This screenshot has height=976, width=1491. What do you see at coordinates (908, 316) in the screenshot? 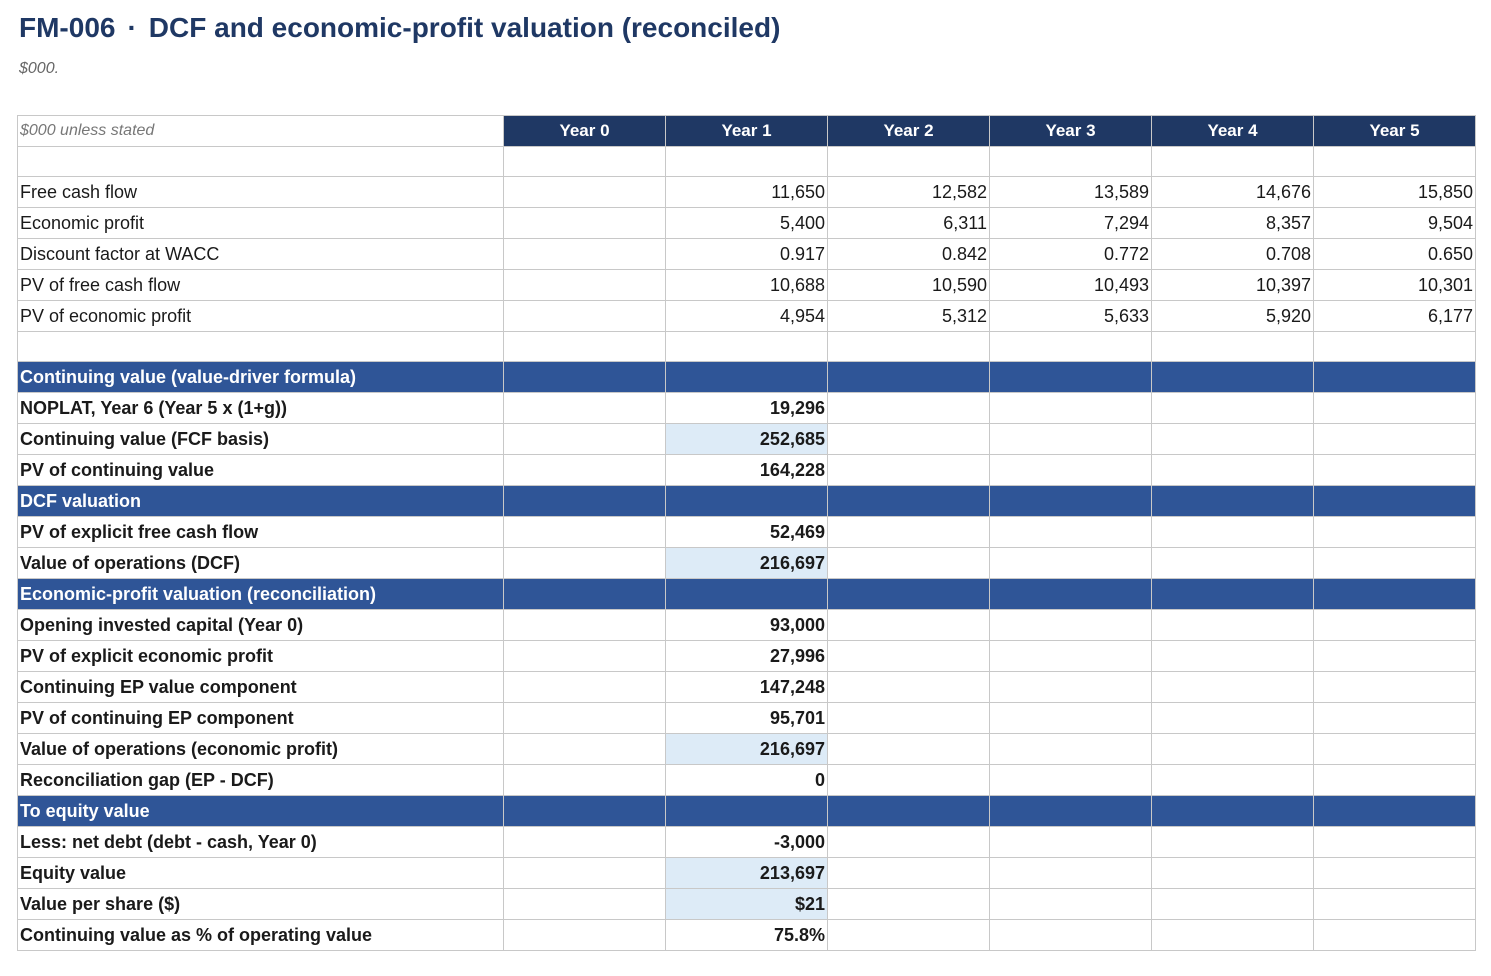
I see `value-cell: 5,312` at bounding box center [908, 316].